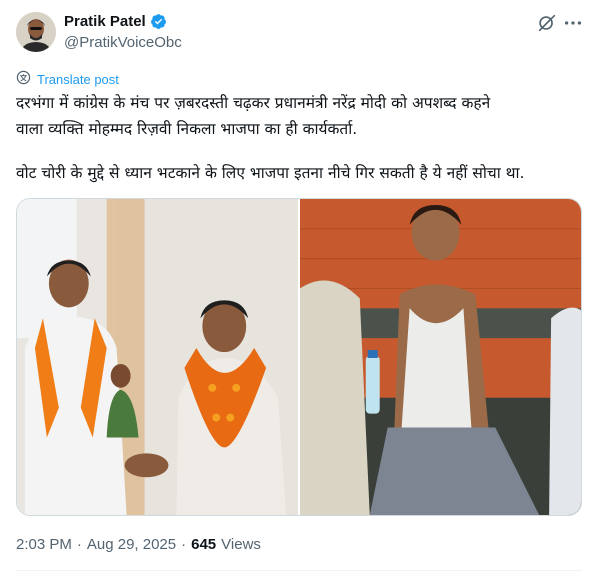  I want to click on post-meta: 2:03 PM · Aug 29, 2025 · 645 Views, so click(138, 544).